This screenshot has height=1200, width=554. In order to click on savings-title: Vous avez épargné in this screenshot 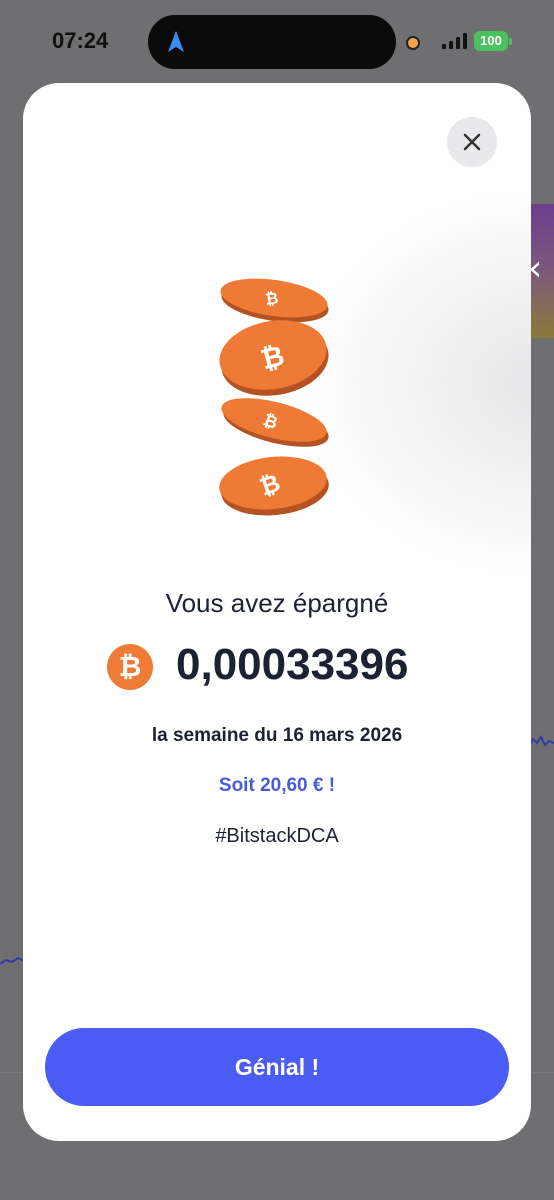, I will do `click(277, 603)`.